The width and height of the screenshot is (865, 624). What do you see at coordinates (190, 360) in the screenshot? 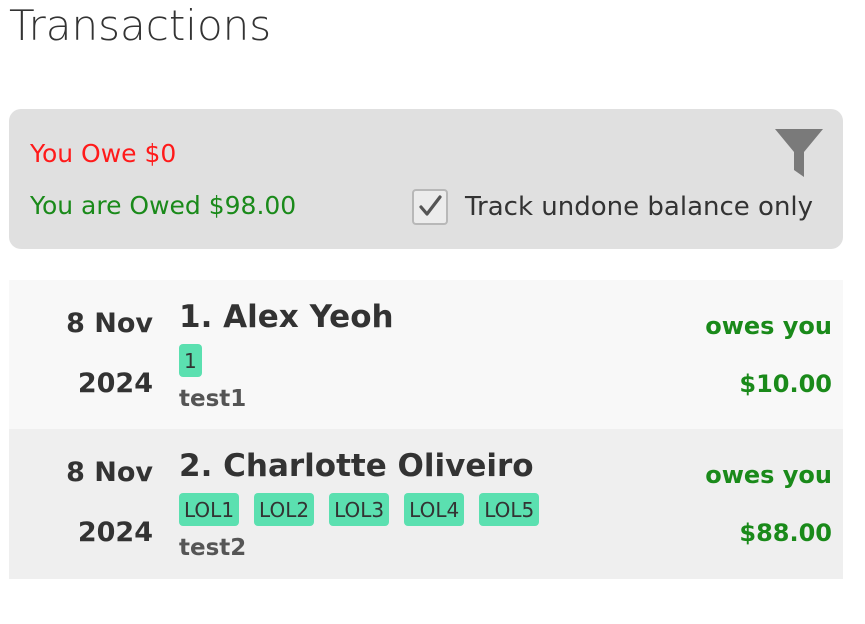
I see `tag-badge: 1` at bounding box center [190, 360].